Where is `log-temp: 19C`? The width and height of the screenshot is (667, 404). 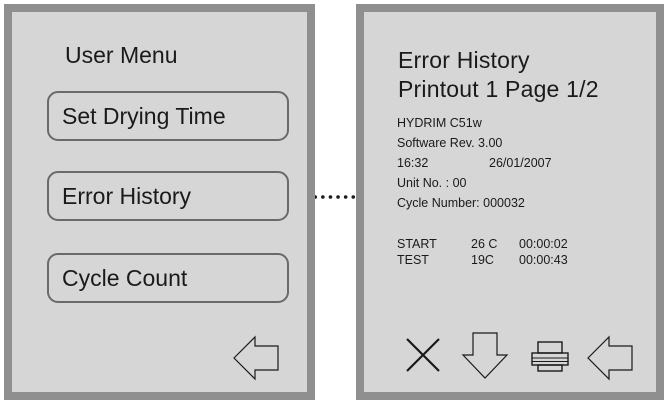
log-temp: 19C is located at coordinates (482, 260).